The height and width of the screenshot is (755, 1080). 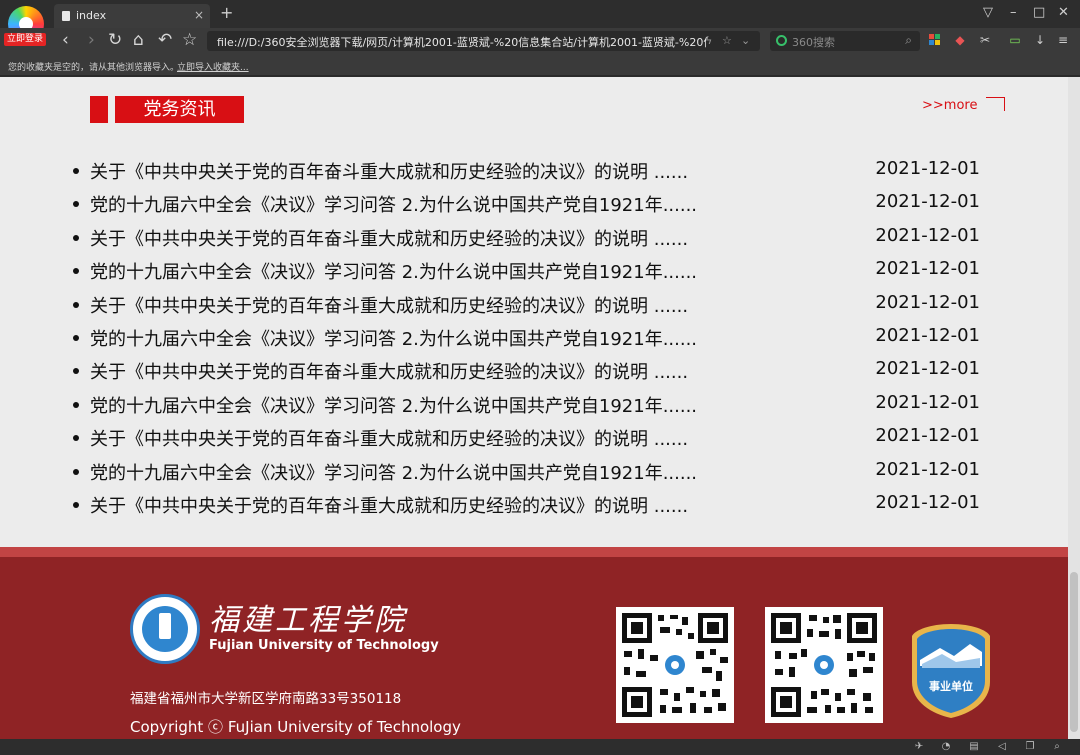 What do you see at coordinates (179, 109) in the screenshot?
I see `section-title: 党务资讯` at bounding box center [179, 109].